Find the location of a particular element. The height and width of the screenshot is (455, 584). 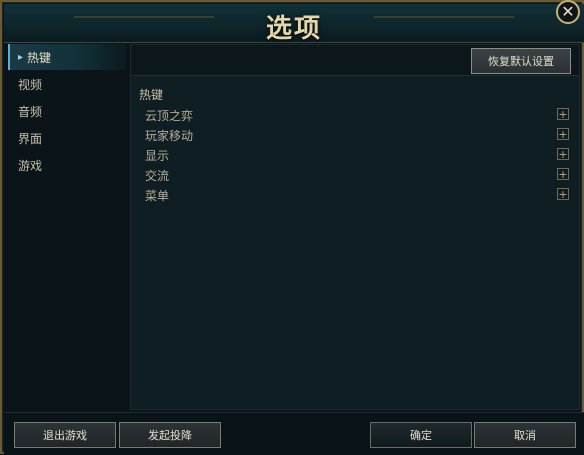

close-icon: ✕ is located at coordinates (568, 11).